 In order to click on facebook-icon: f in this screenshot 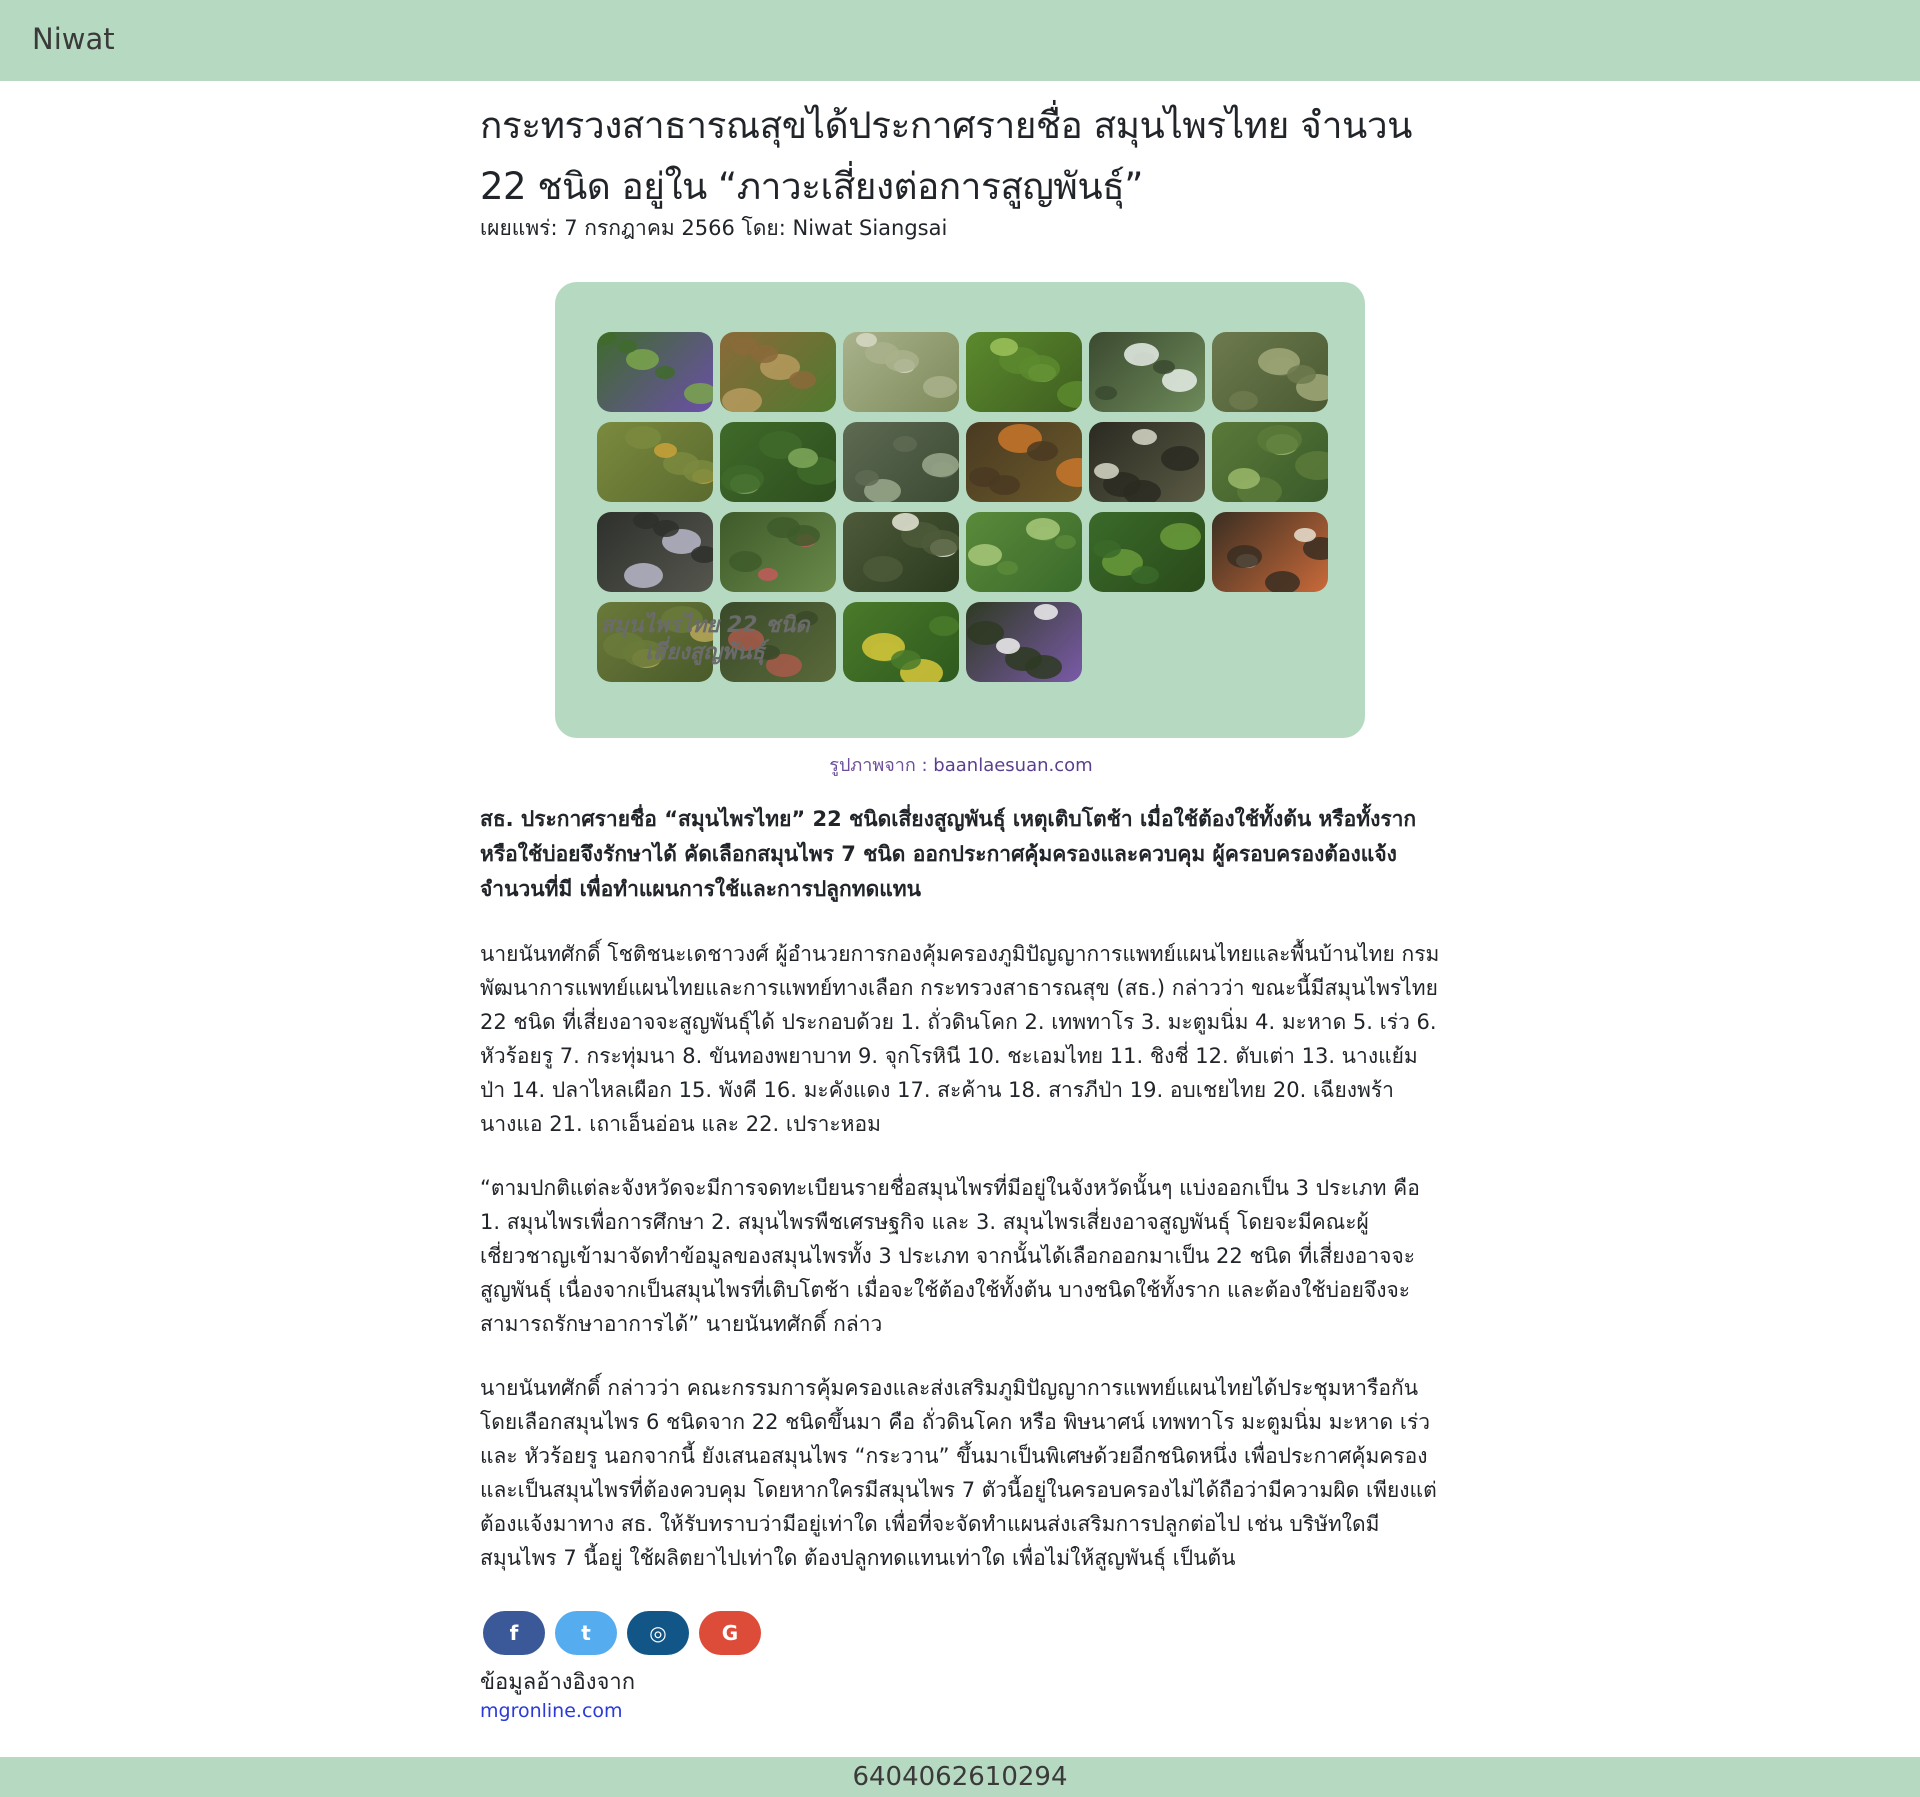, I will do `click(514, 1633)`.